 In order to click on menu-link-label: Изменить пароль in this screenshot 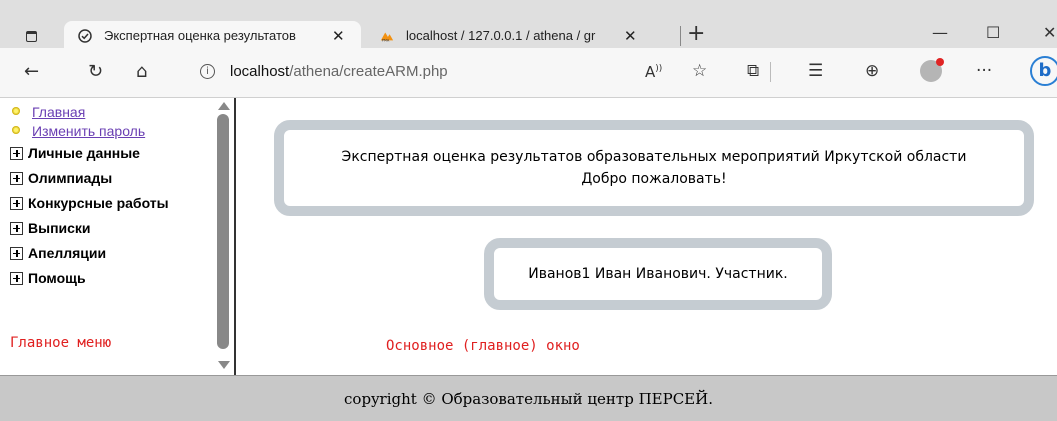, I will do `click(88, 131)`.